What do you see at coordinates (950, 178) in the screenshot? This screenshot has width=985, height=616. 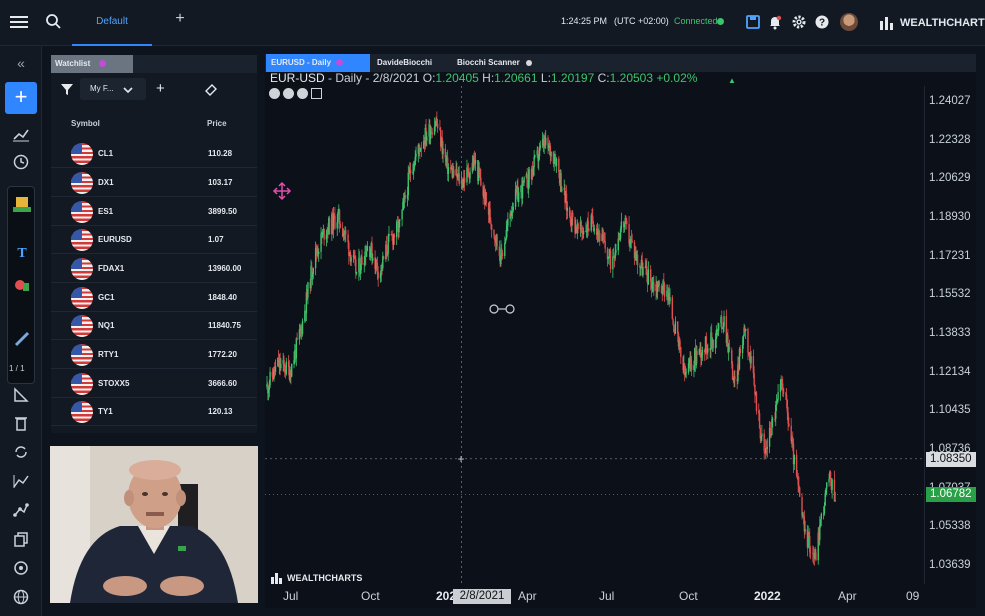 I see `y-tick-label: 1.20629` at bounding box center [950, 178].